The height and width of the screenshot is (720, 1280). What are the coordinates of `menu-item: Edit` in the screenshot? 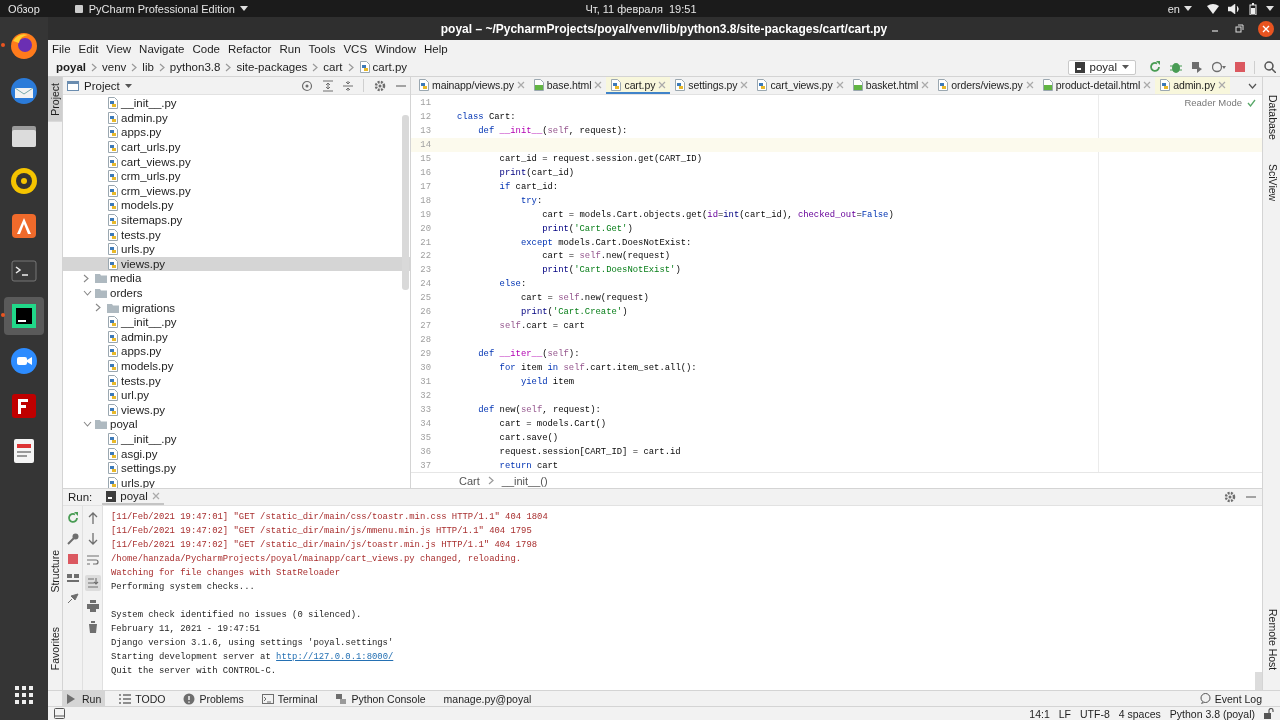 It's located at (88, 49).